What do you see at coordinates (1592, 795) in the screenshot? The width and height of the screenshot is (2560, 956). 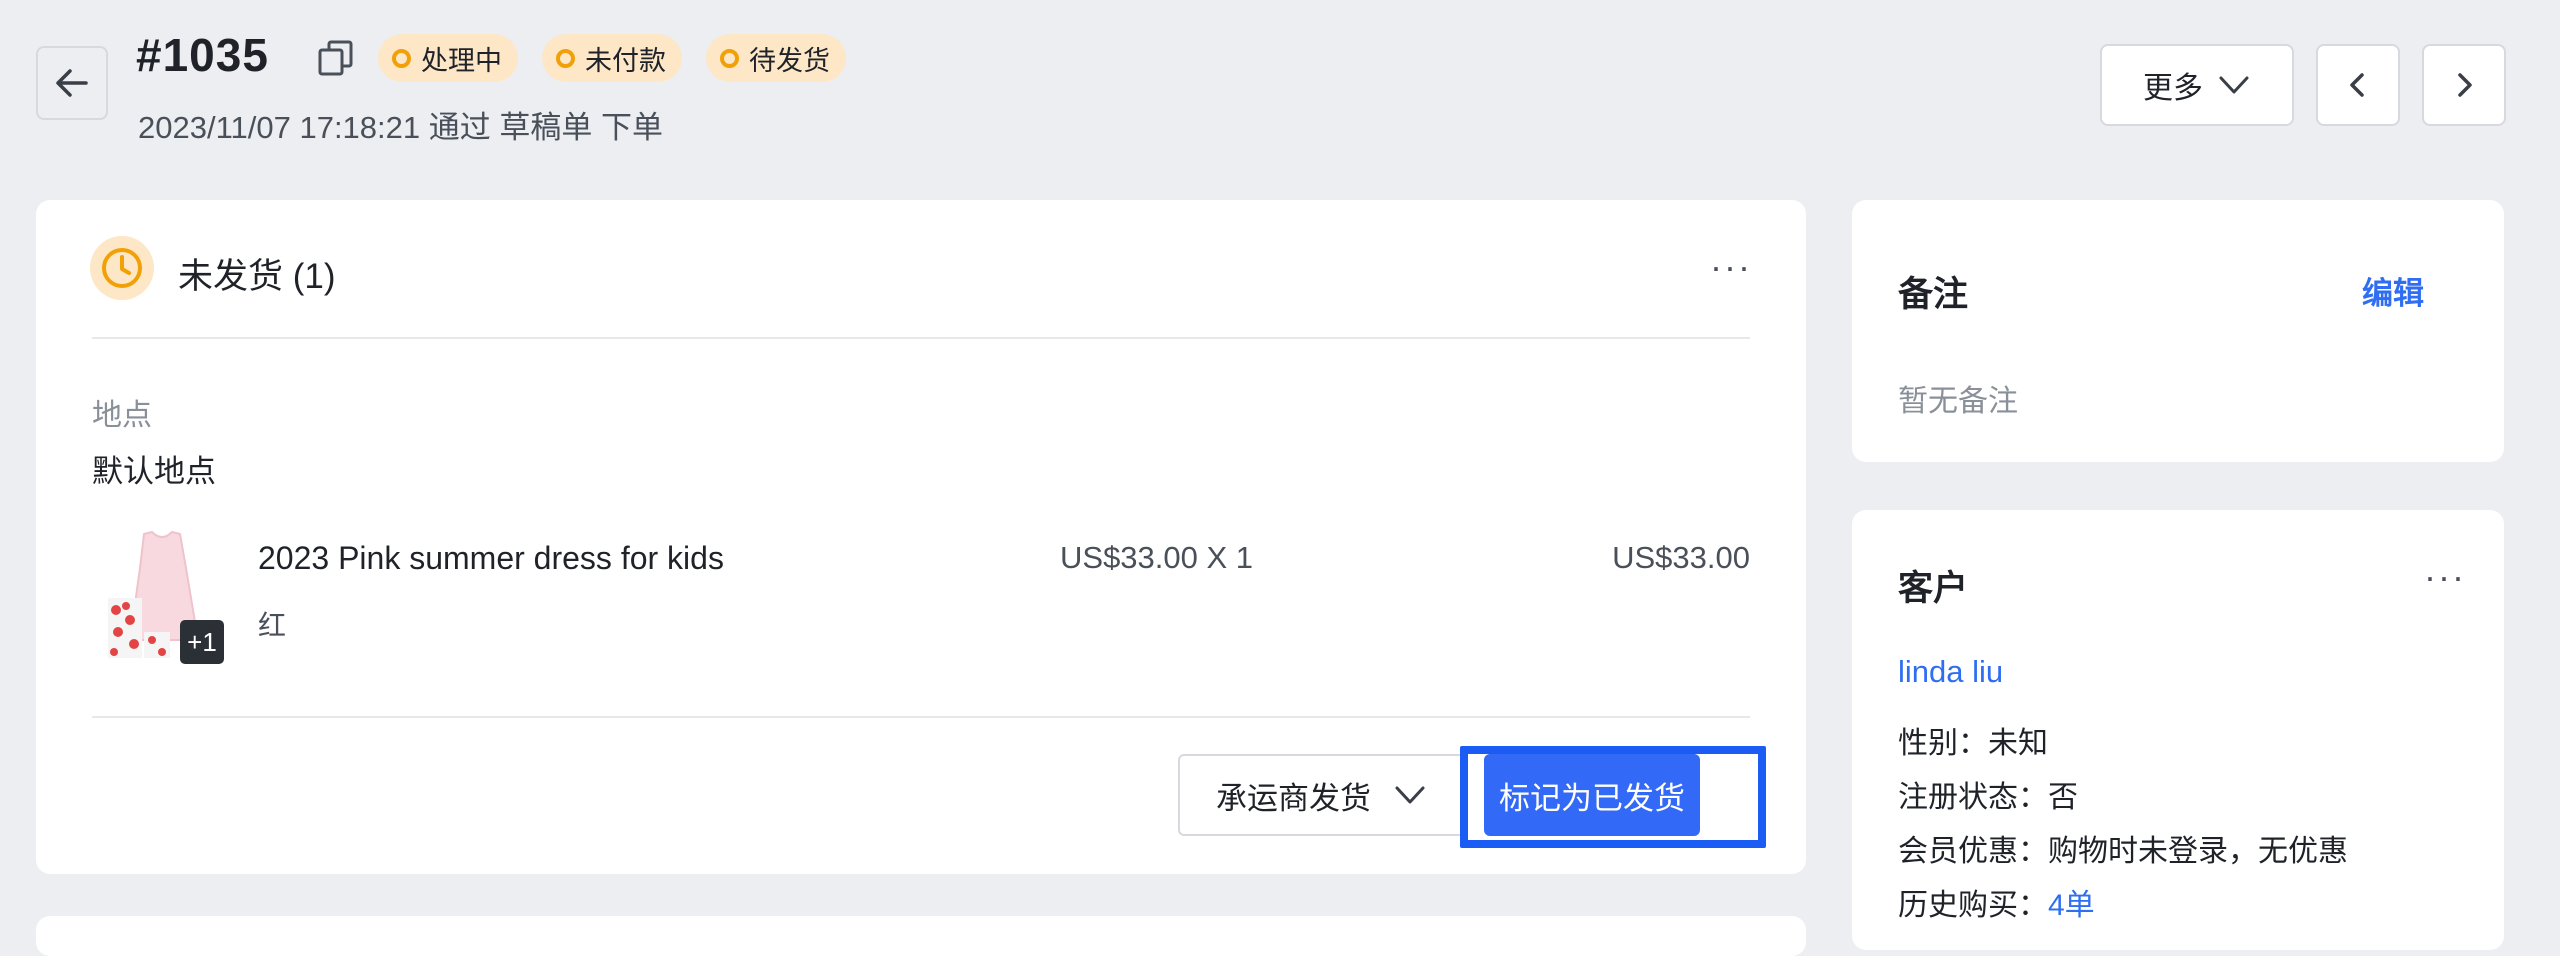 I see `mark-as-shipped-button: 标记为已发货` at bounding box center [1592, 795].